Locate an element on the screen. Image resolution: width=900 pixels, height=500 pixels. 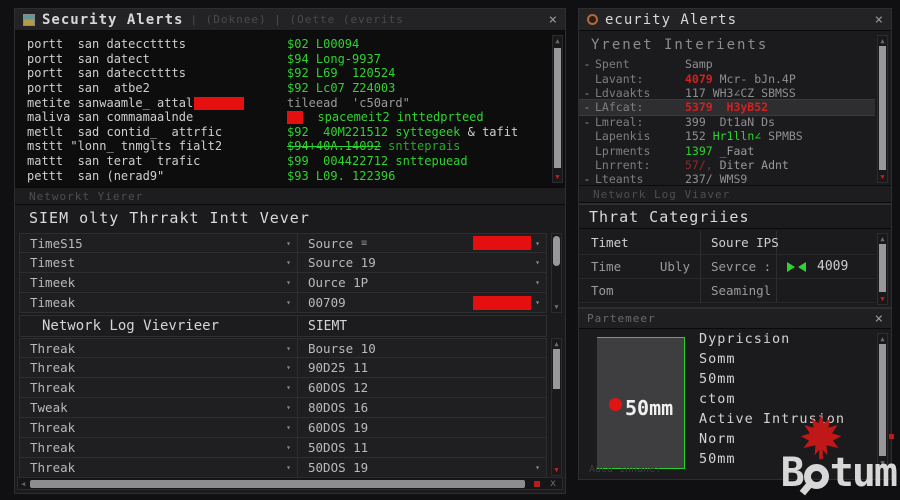
threat-row: Tom Seamingl is located at coordinates (727, 291).